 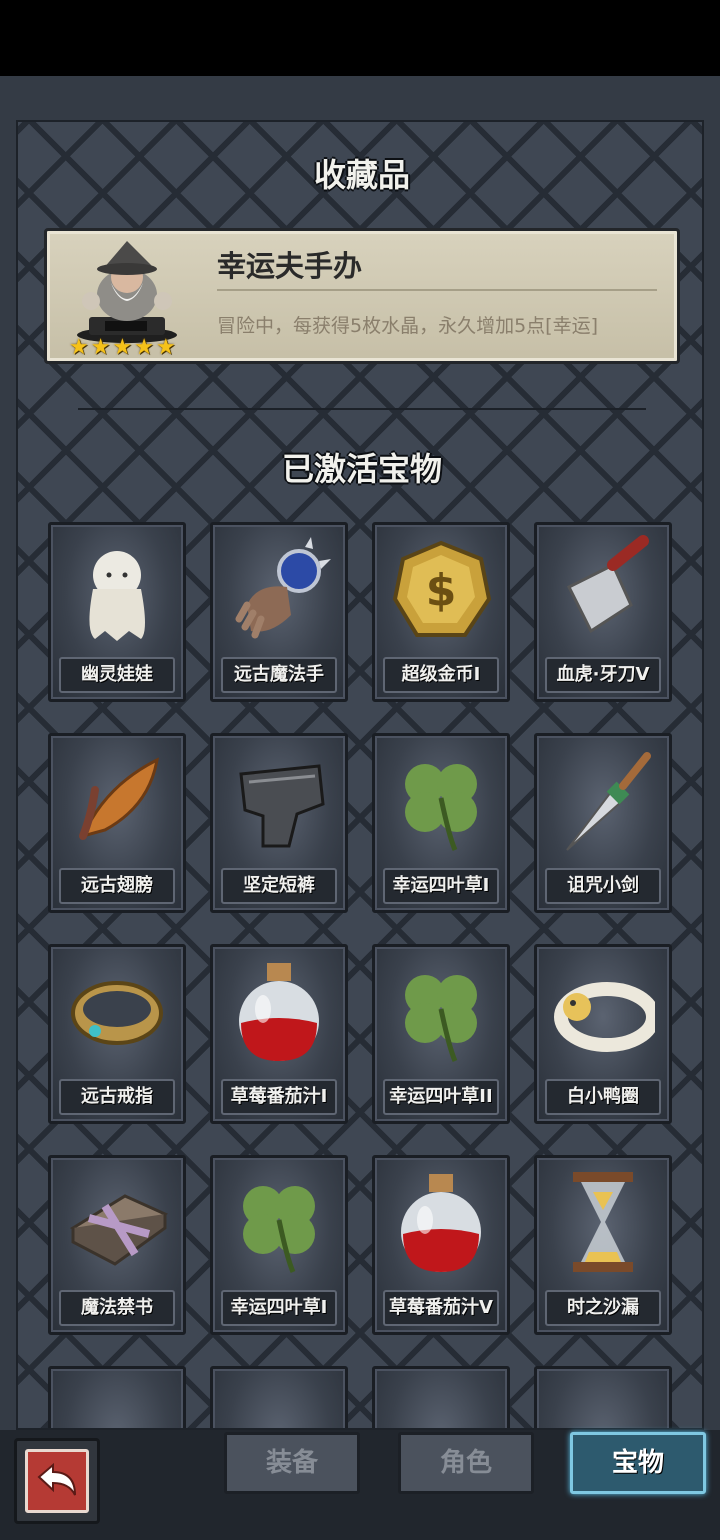 What do you see at coordinates (279, 886) in the screenshot?
I see `treasure-item-label: 坚定短裤` at bounding box center [279, 886].